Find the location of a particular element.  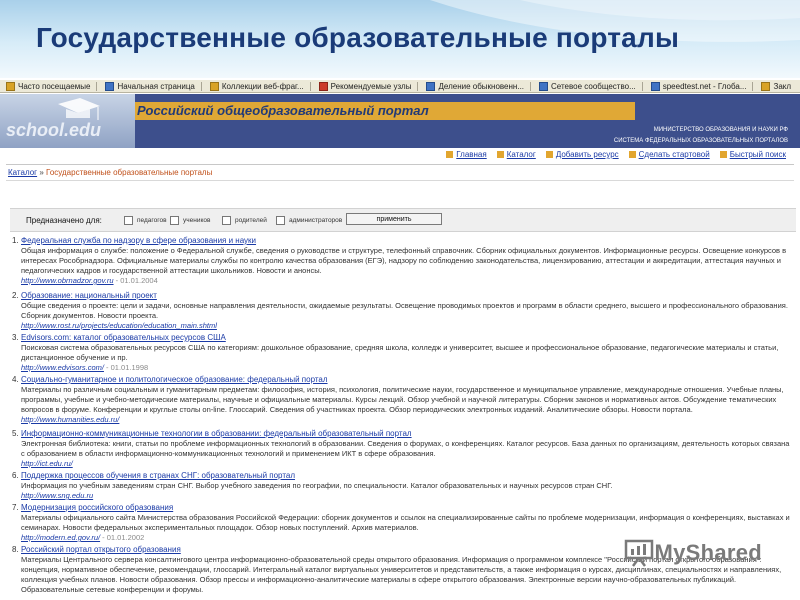

bookmark-label: Часто посещаемые is located at coordinates (54, 86).